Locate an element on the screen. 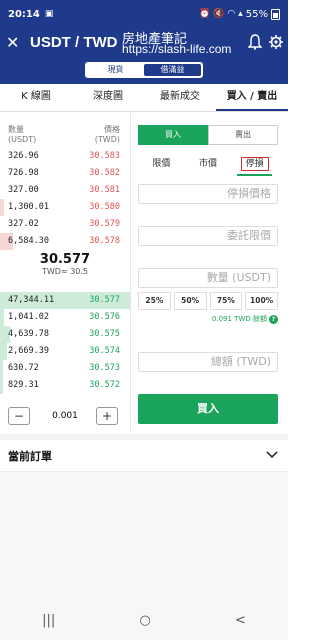 This screenshot has height=640, width=320. step-value: 0.001 is located at coordinates (65, 416).